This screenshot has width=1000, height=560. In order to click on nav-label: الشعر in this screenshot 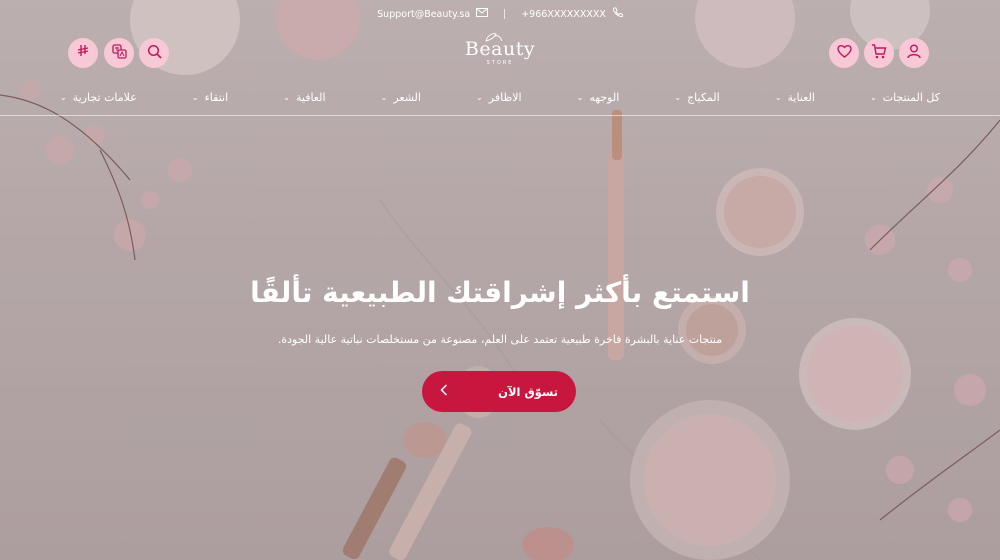, I will do `click(407, 97)`.